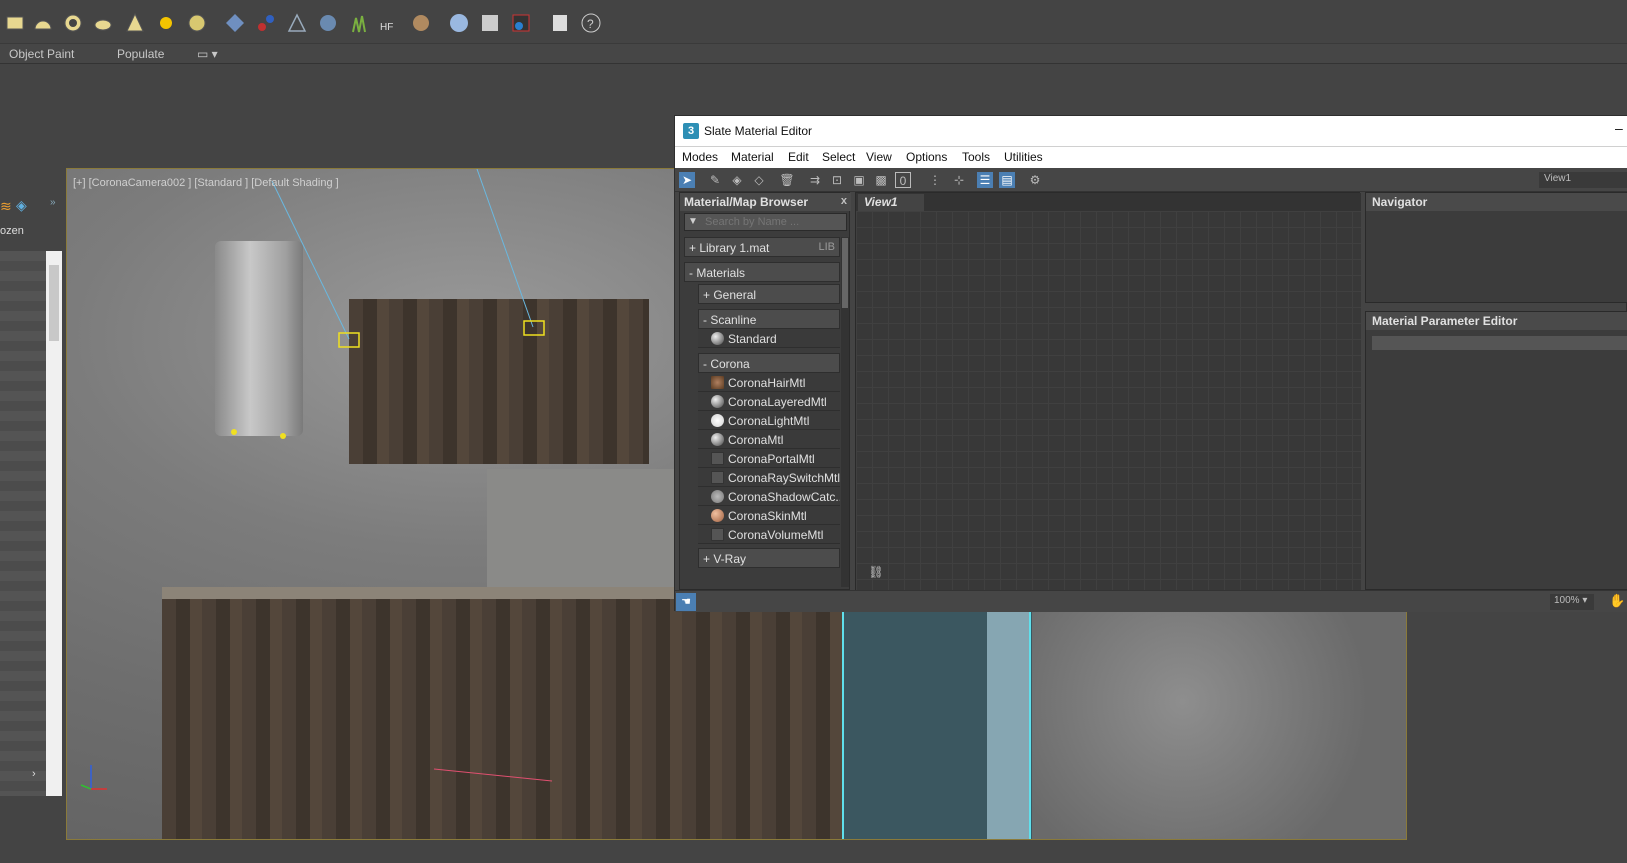  I want to click on category-library: + Library 1.mat LIB, so click(762, 247).